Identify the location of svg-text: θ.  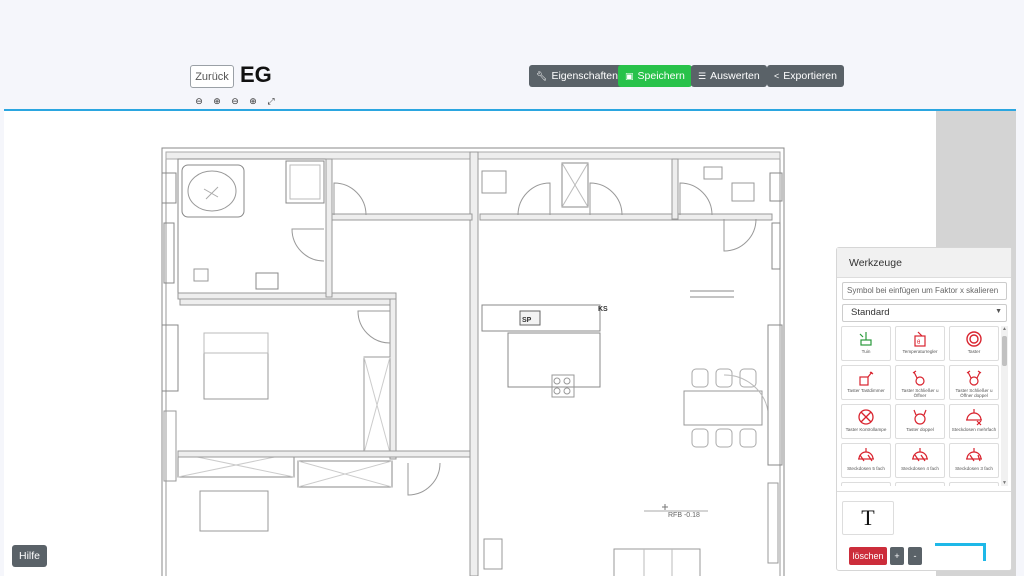
(919, 343).